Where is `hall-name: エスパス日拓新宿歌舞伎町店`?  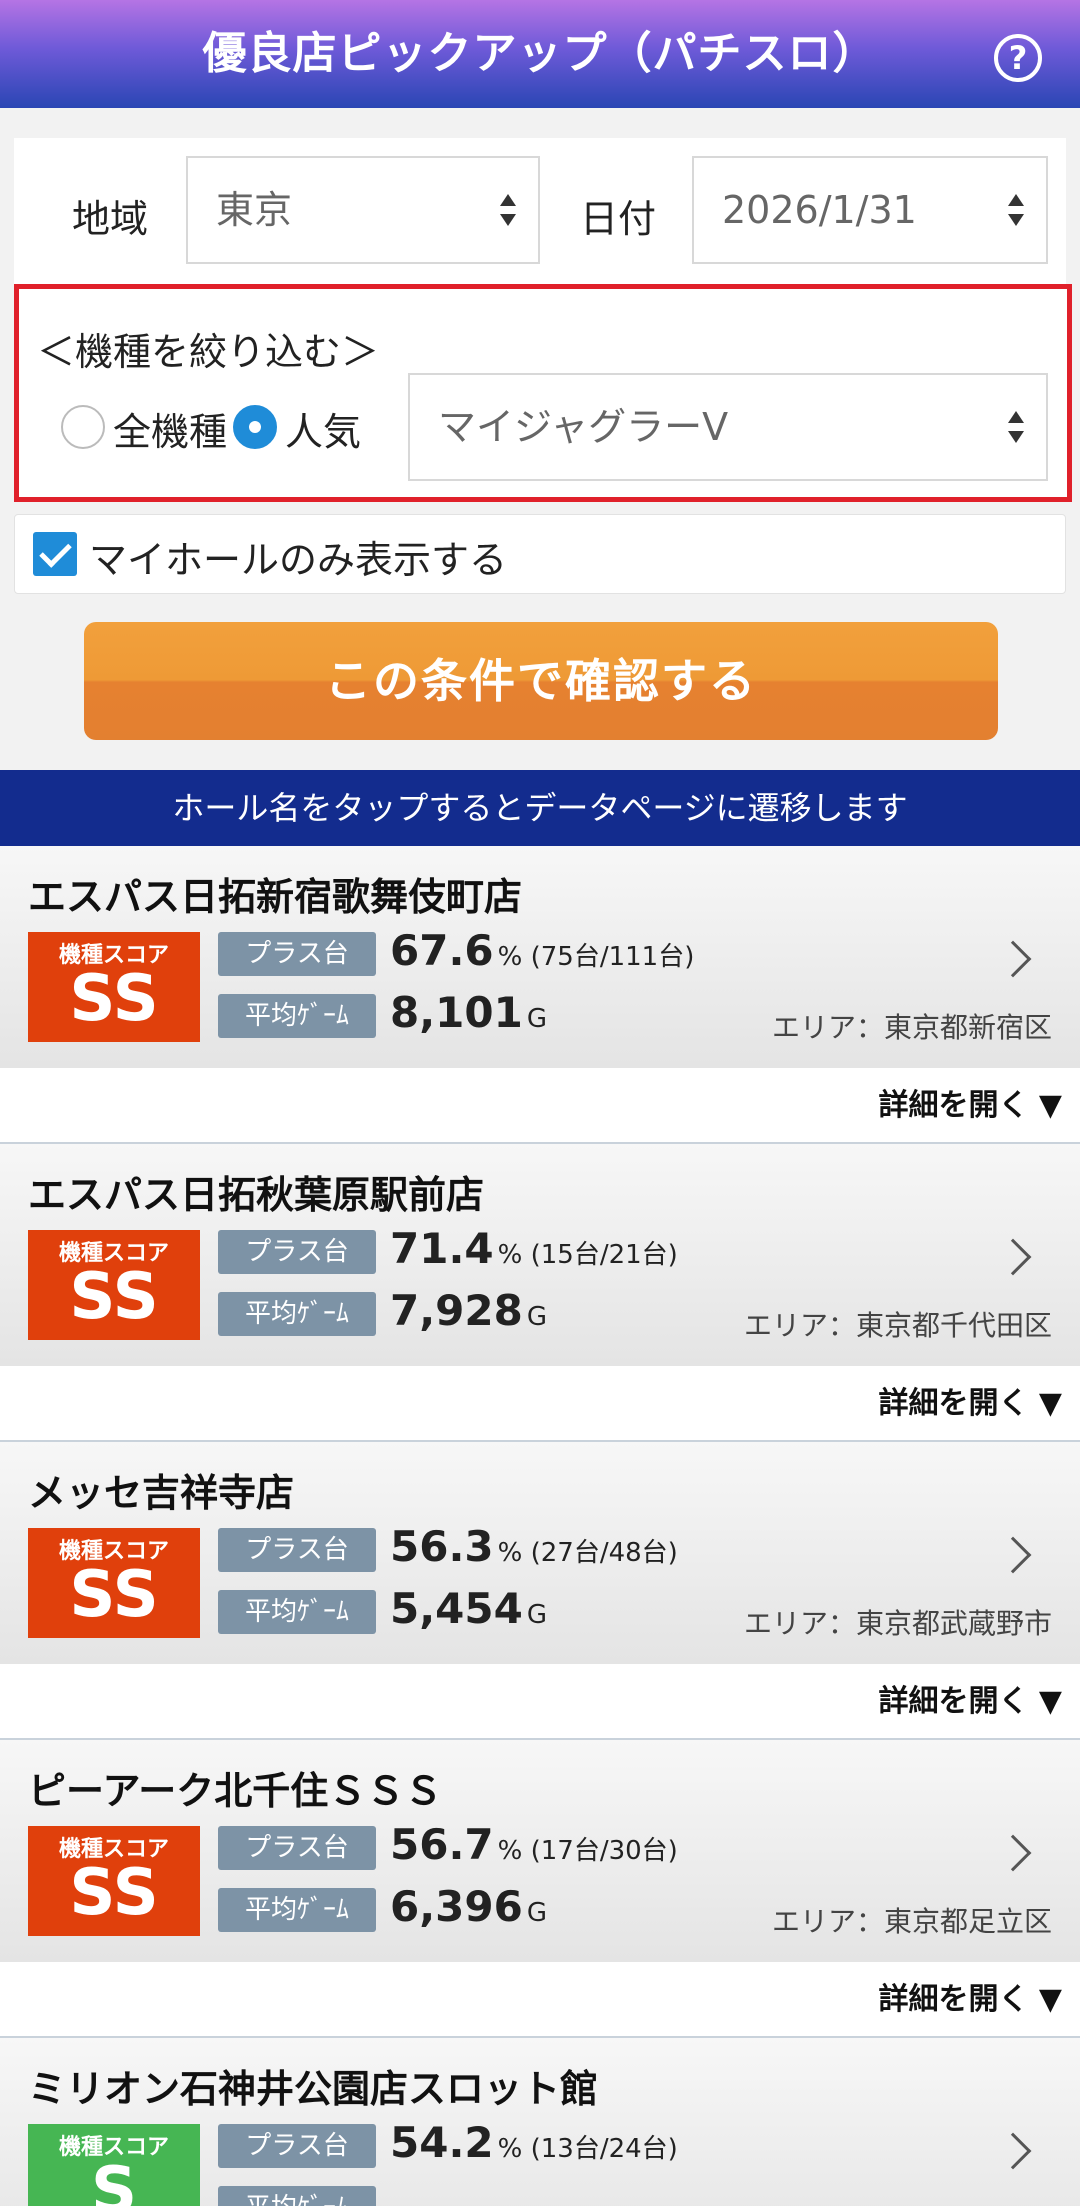 hall-name: エスパス日拓新宿歌舞伎町店 is located at coordinates (275, 893).